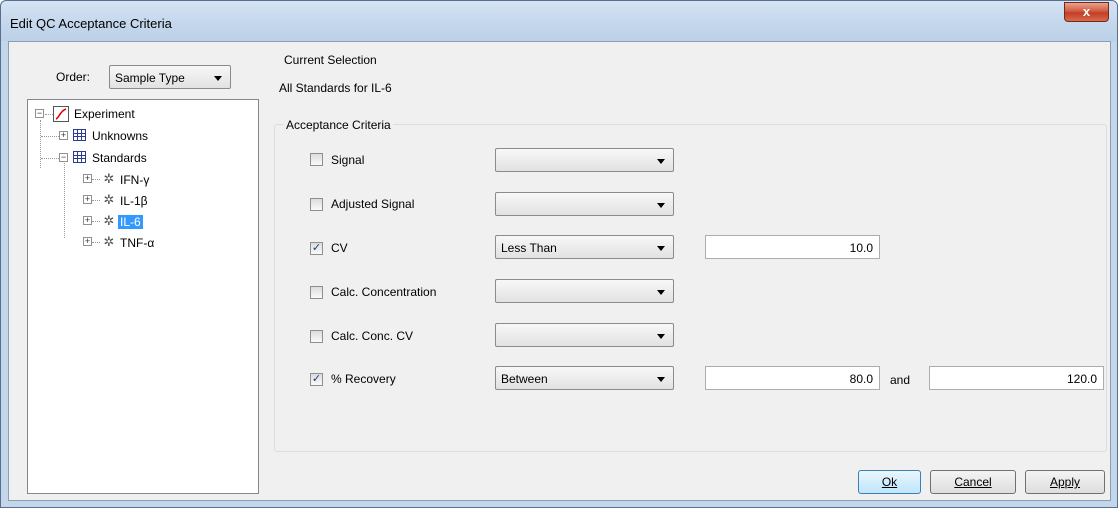  What do you see at coordinates (373, 204) in the screenshot?
I see `adjusted-signal-label: Adjusted Signal` at bounding box center [373, 204].